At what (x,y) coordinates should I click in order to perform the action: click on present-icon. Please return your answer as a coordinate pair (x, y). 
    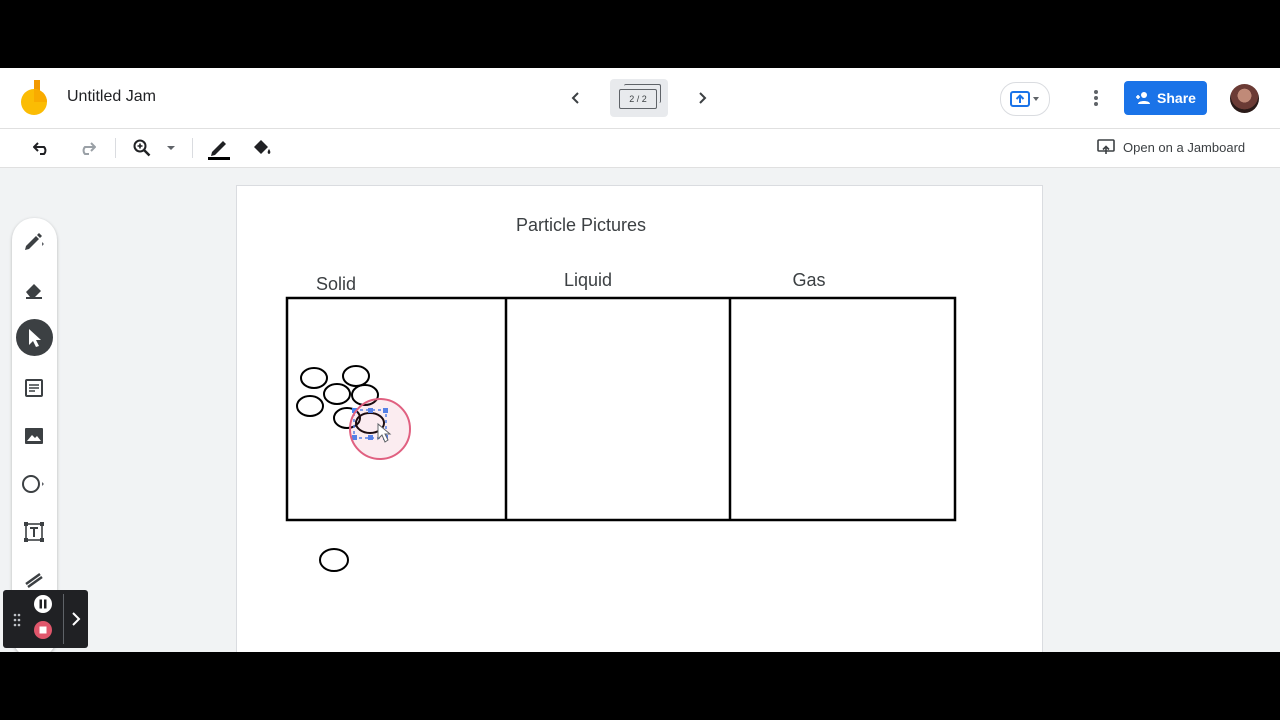
    Looking at the image, I should click on (1024, 99).